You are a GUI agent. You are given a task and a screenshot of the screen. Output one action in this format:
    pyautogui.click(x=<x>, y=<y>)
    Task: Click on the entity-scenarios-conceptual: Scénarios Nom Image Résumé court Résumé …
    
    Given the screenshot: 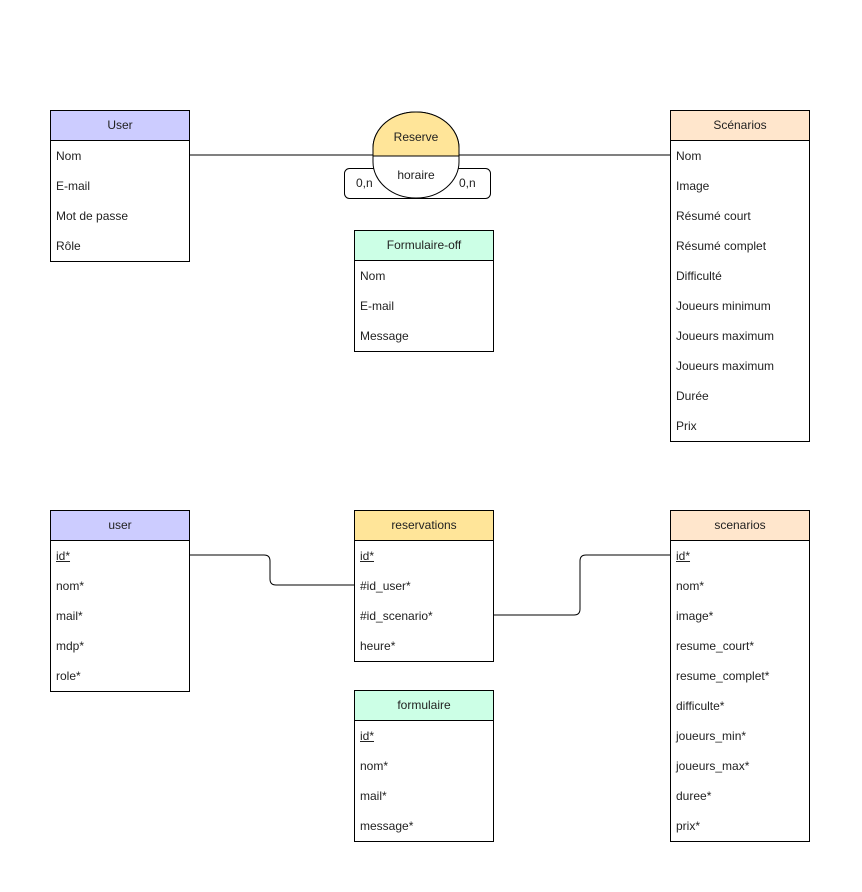 What is the action you would take?
    pyautogui.click(x=740, y=276)
    